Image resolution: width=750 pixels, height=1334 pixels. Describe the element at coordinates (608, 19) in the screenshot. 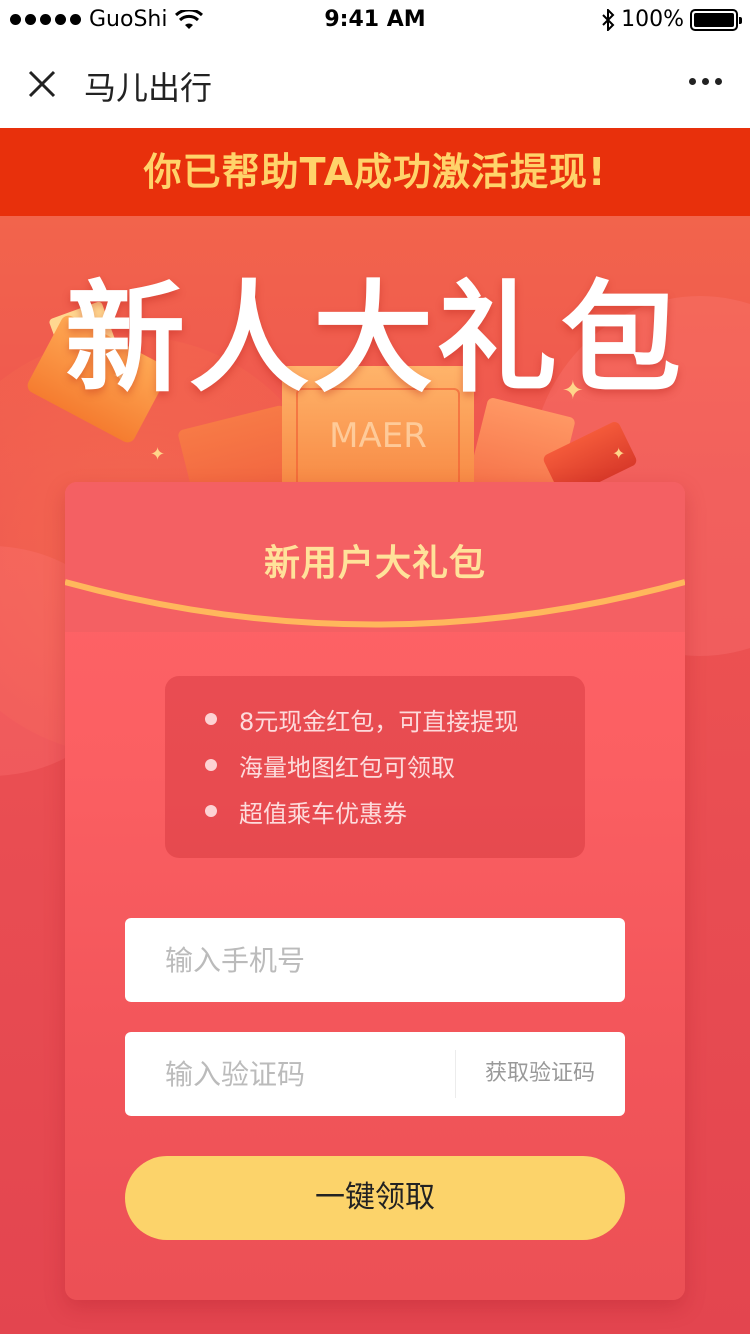

I see `bluetooth-icon` at that location.